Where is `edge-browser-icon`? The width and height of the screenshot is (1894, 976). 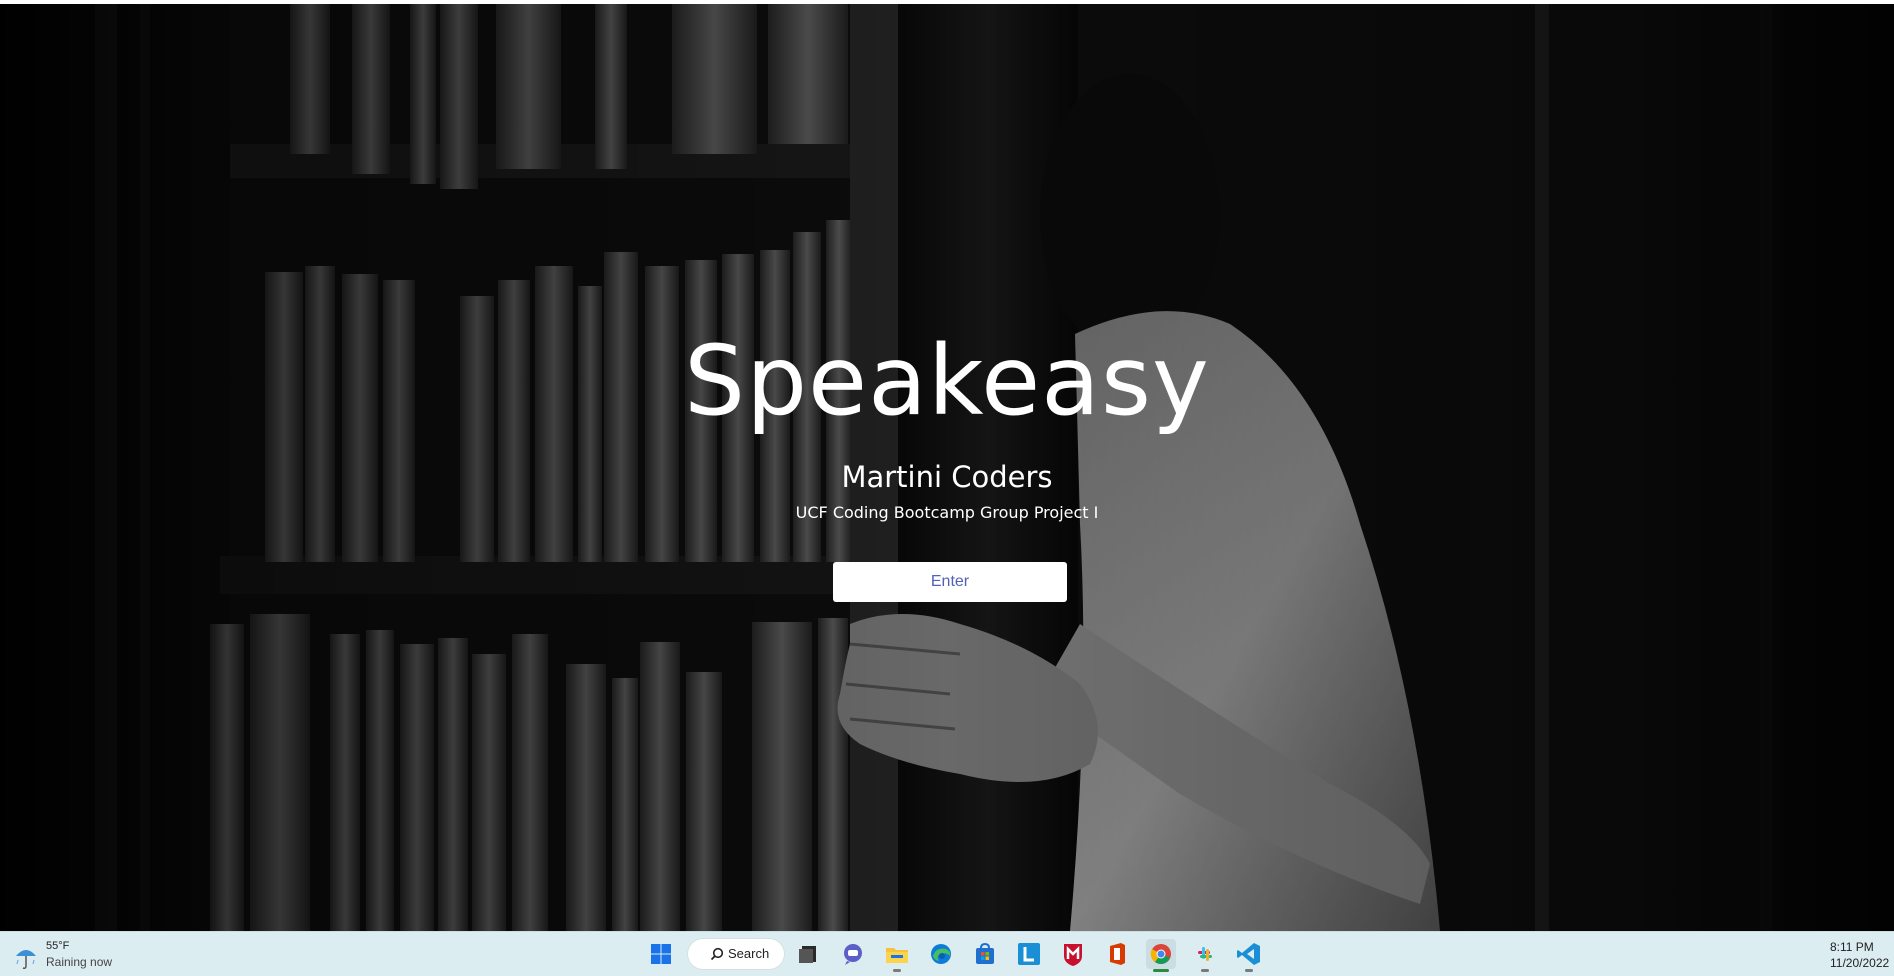
edge-browser-icon is located at coordinates (941, 954).